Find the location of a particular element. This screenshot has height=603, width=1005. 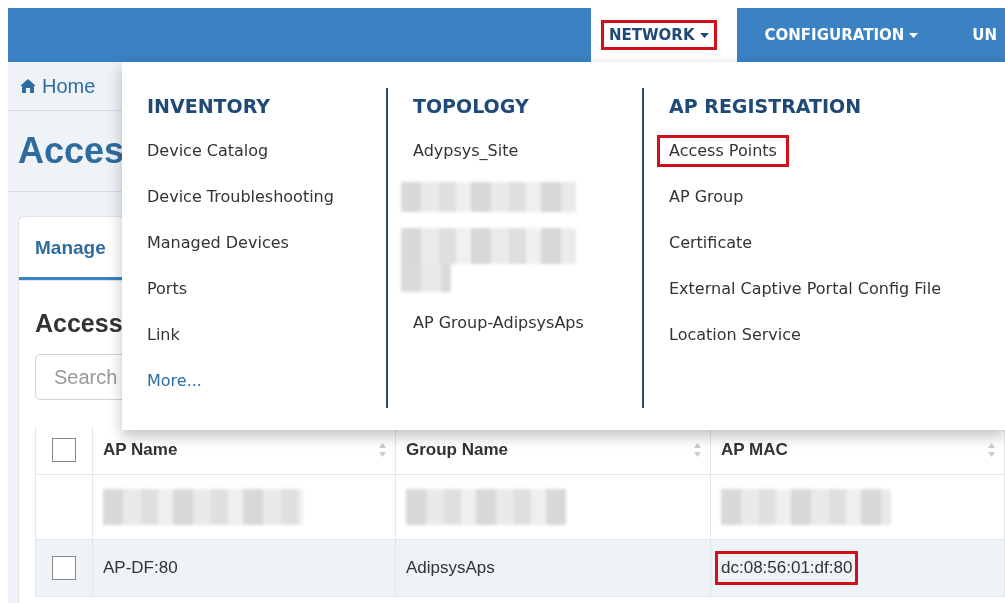

home-icon is located at coordinates (28, 86).